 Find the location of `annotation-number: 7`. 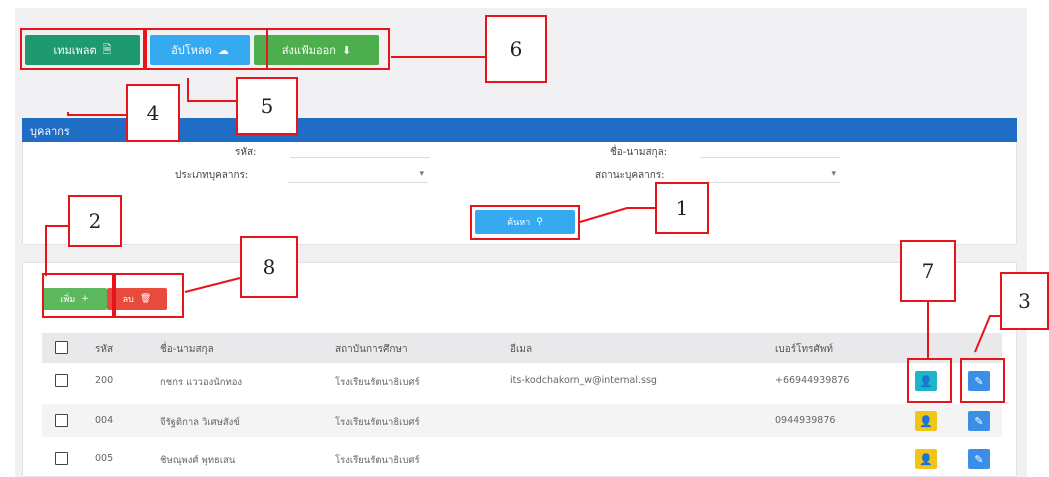

annotation-number: 7 is located at coordinates (928, 271).